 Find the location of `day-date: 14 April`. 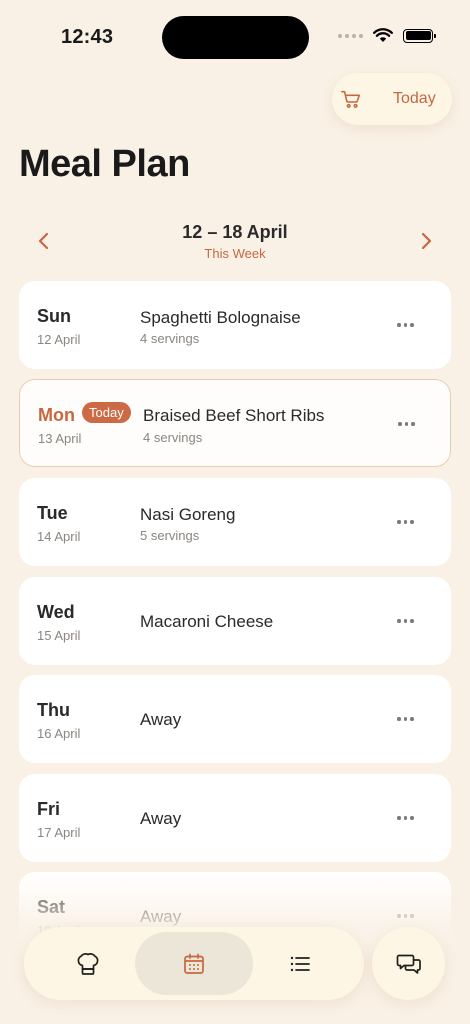

day-date: 14 April is located at coordinates (59, 536).